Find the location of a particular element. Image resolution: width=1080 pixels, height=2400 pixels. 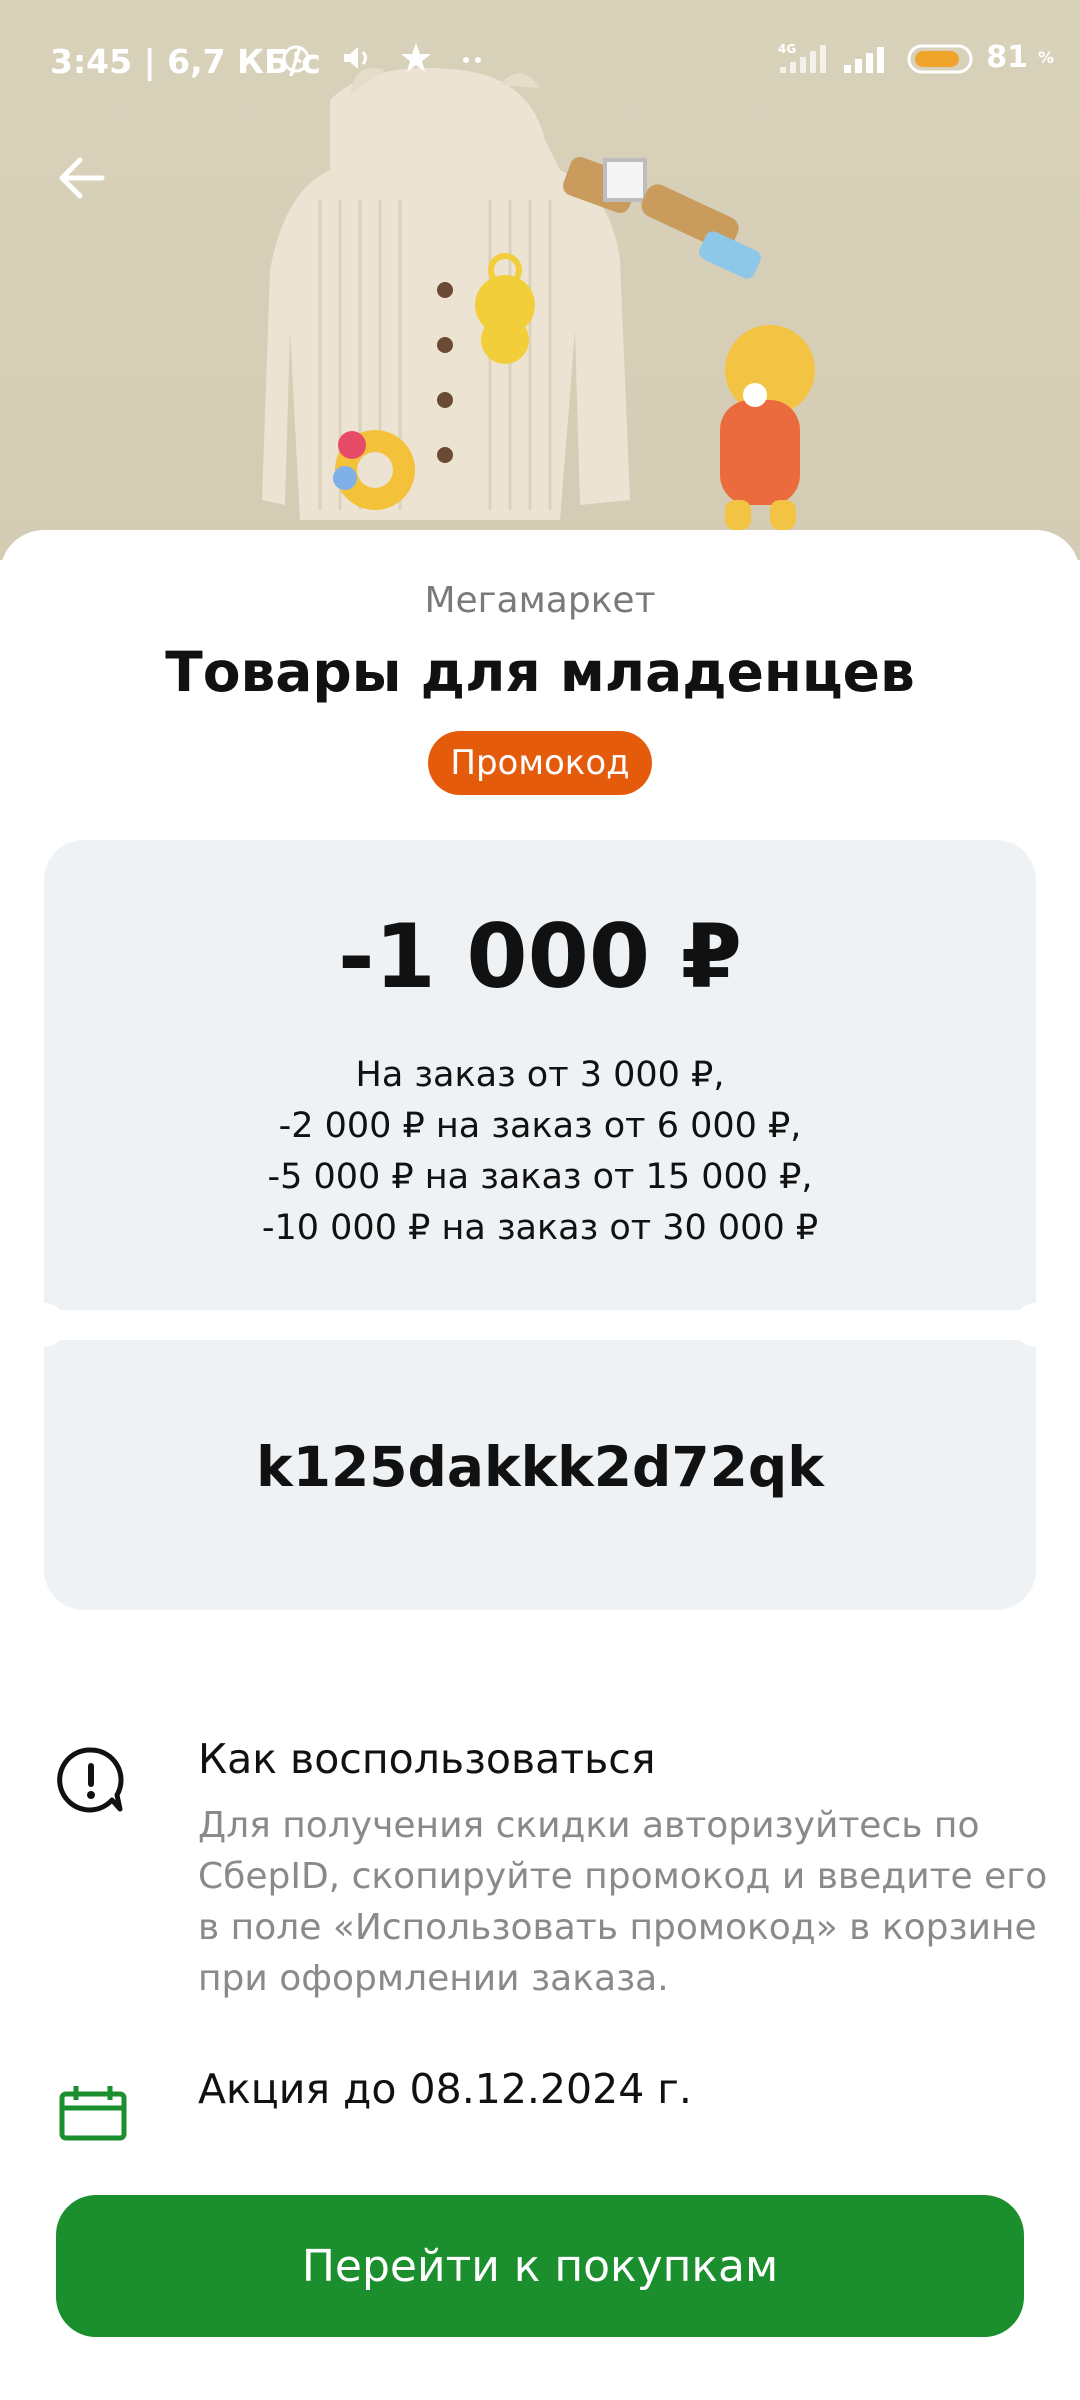

more-dots-icon is located at coordinates (472, 60).